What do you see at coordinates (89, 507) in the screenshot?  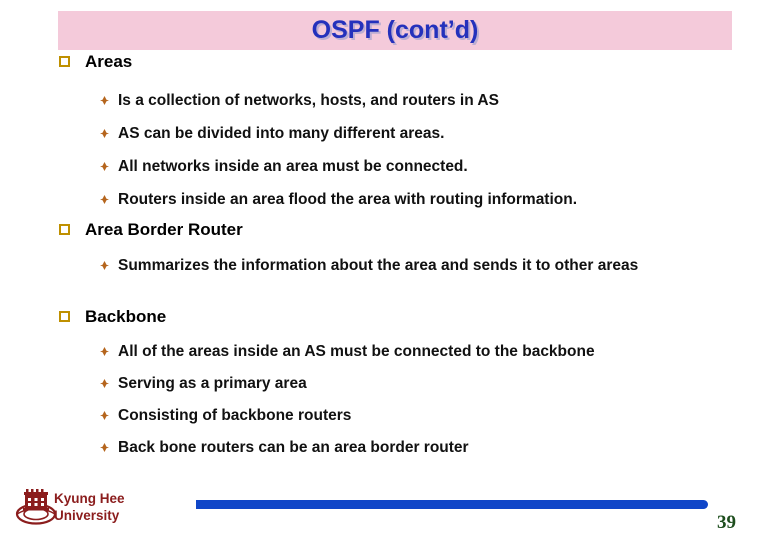 I see `university-name: Kyung Hee University` at bounding box center [89, 507].